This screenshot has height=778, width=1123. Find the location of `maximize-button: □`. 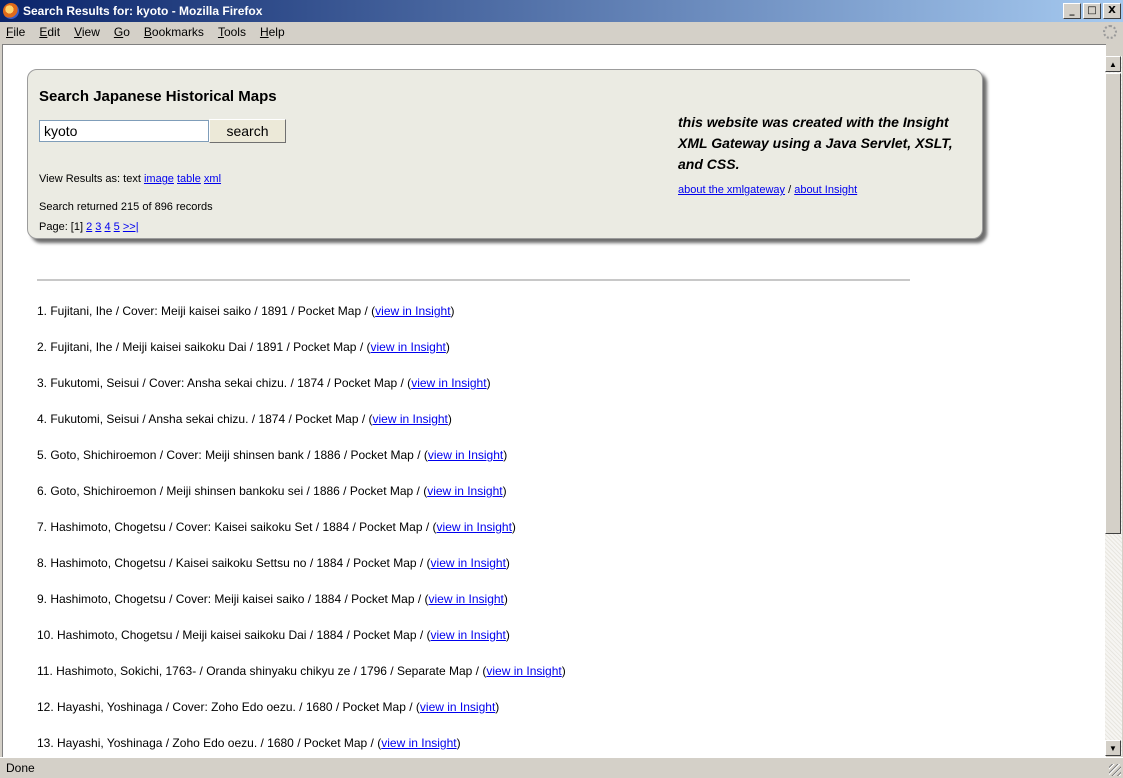

maximize-button: □ is located at coordinates (1092, 11).